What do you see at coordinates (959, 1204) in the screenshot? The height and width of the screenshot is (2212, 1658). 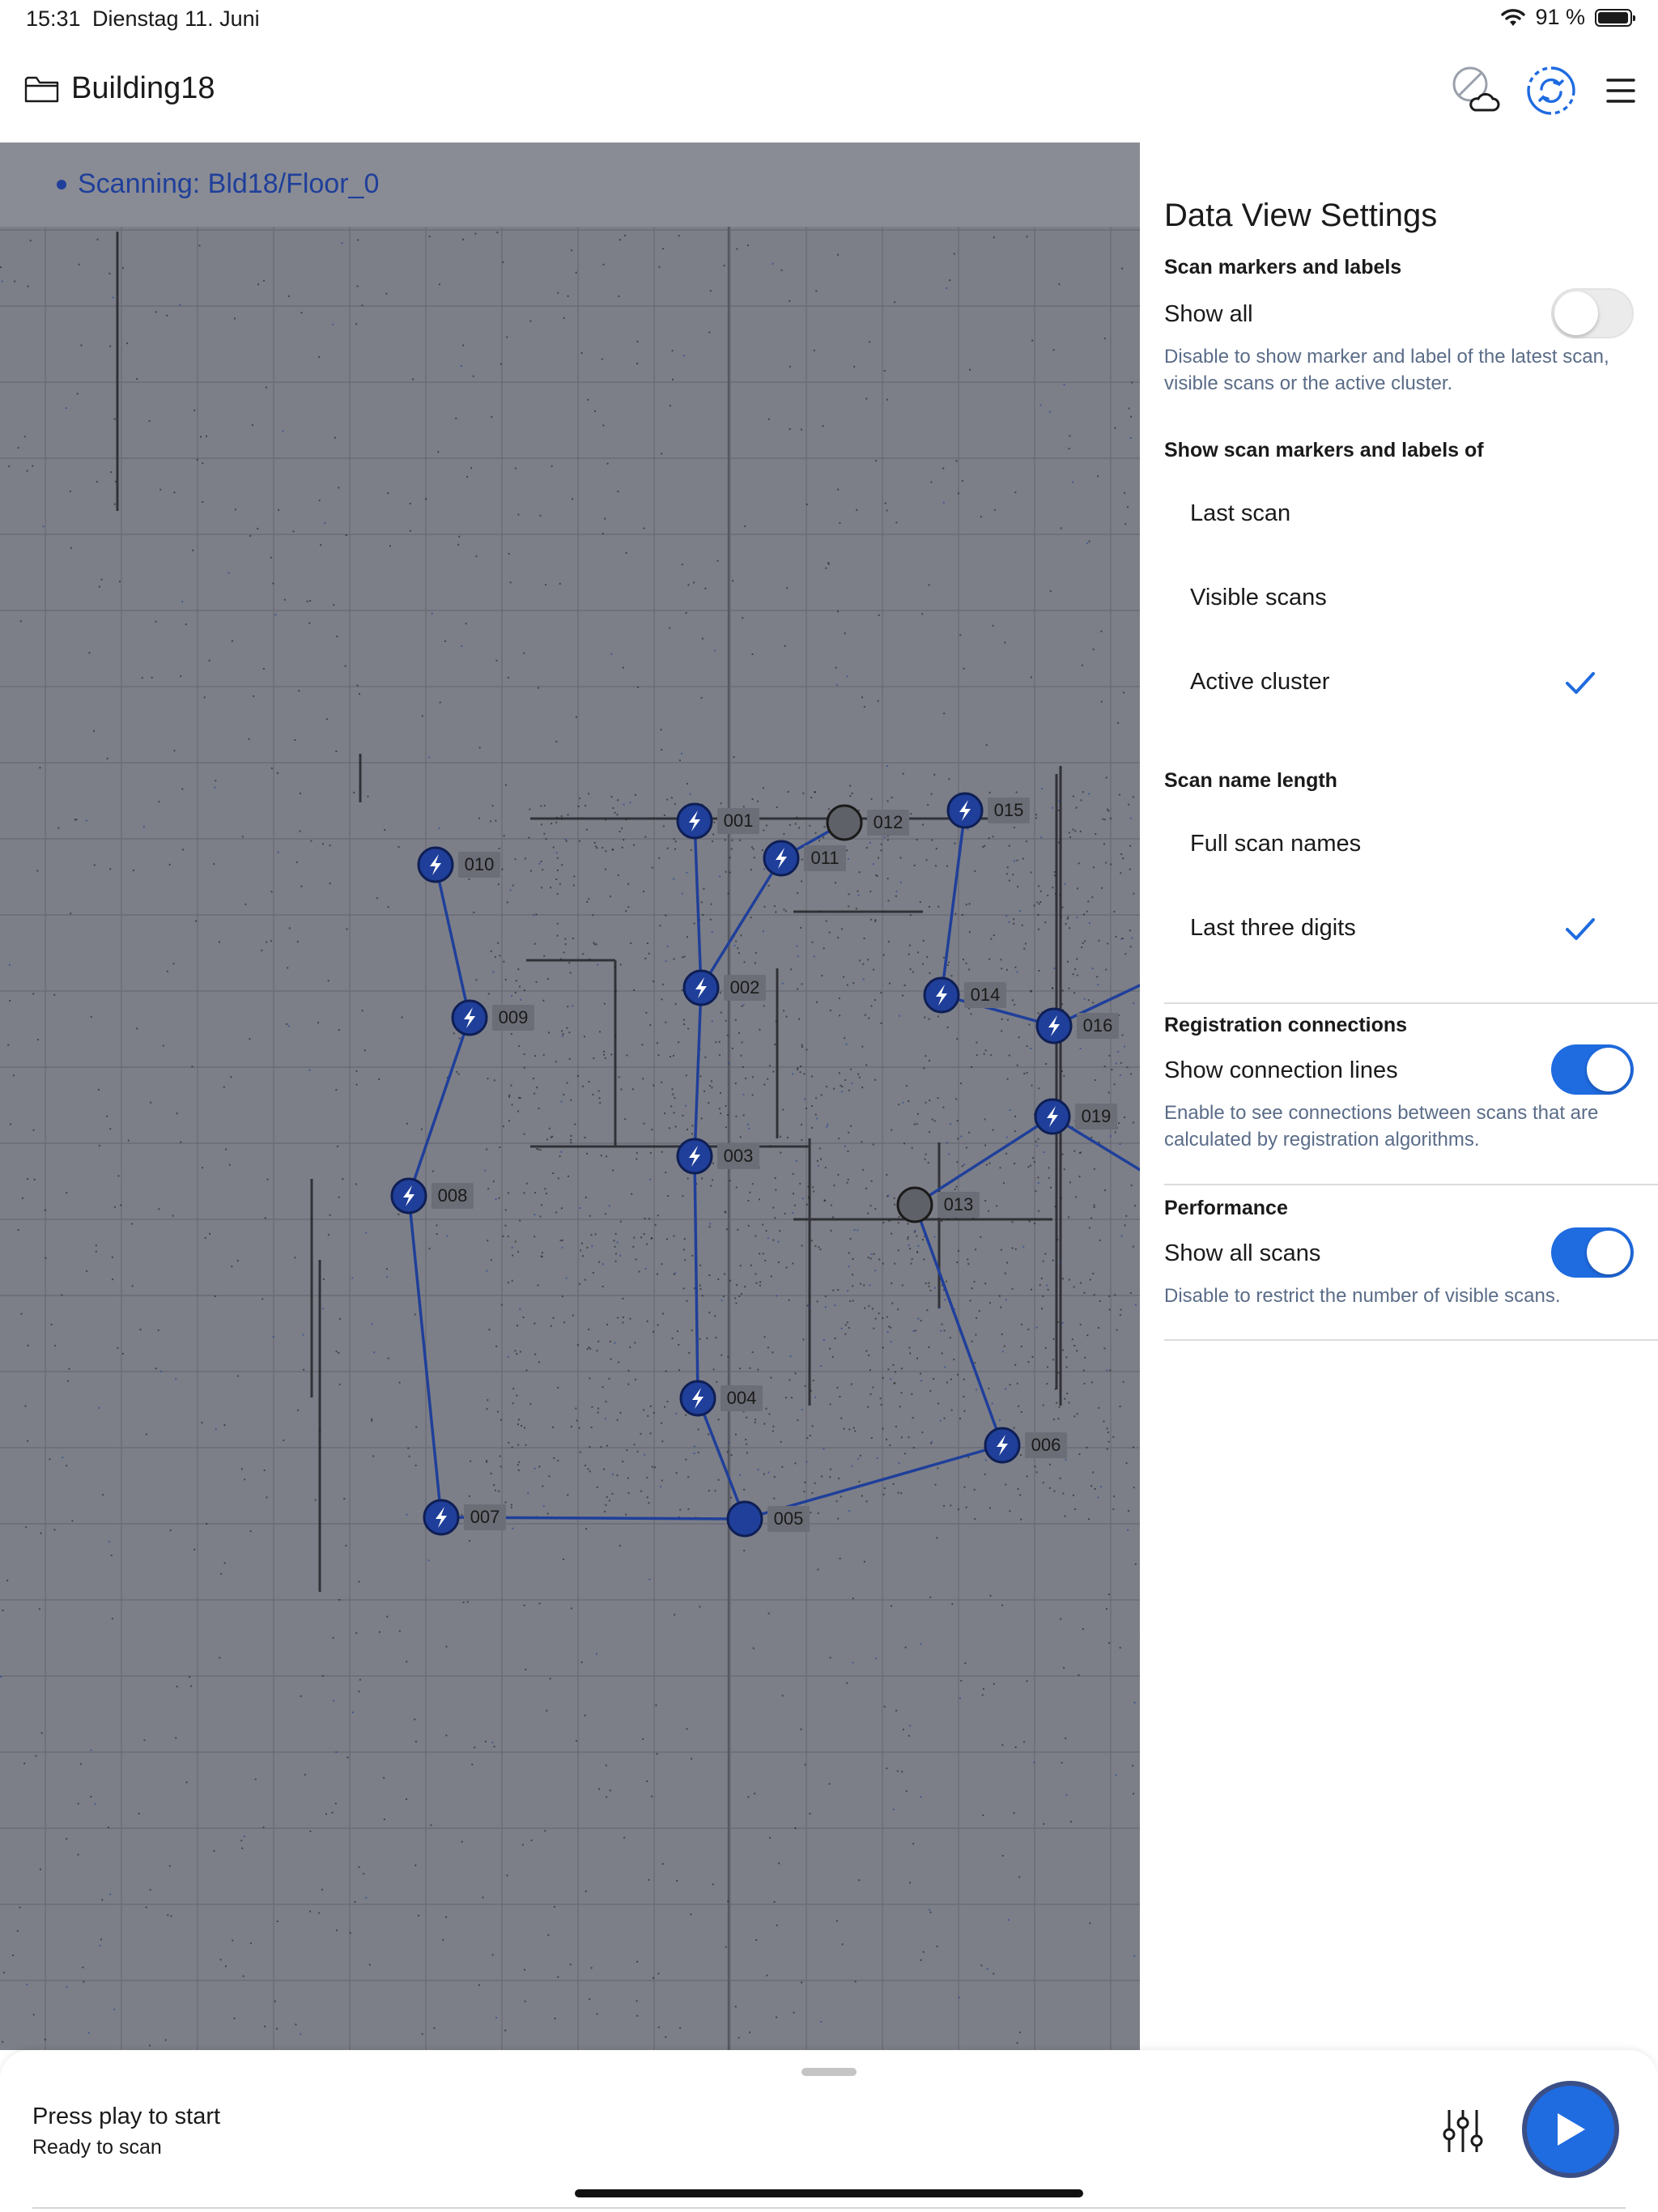 I see `scan-marker-label: 013` at bounding box center [959, 1204].